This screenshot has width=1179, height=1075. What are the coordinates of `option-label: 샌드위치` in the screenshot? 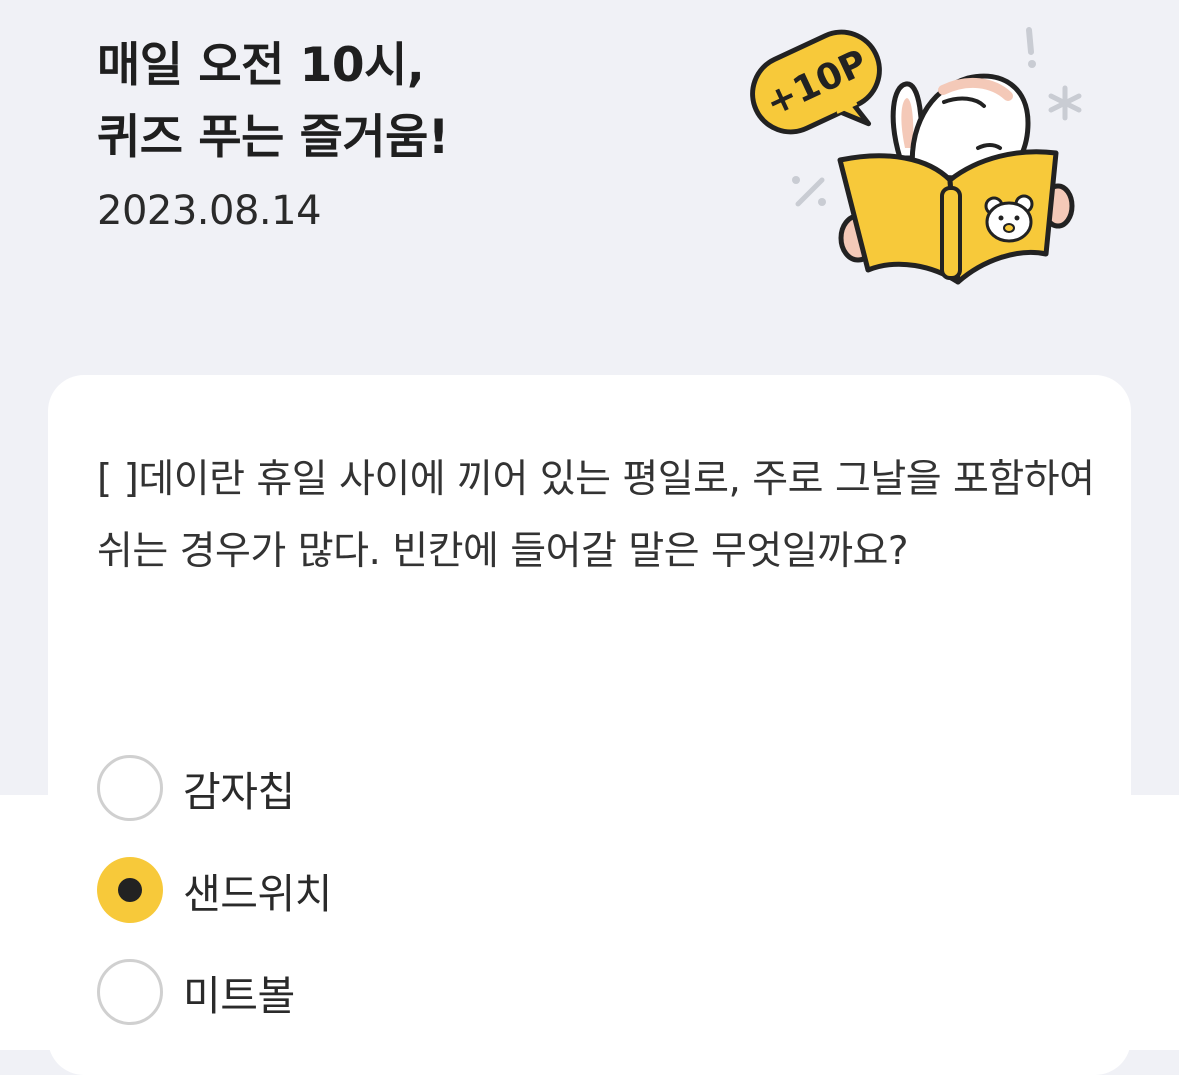 It's located at (257, 894).